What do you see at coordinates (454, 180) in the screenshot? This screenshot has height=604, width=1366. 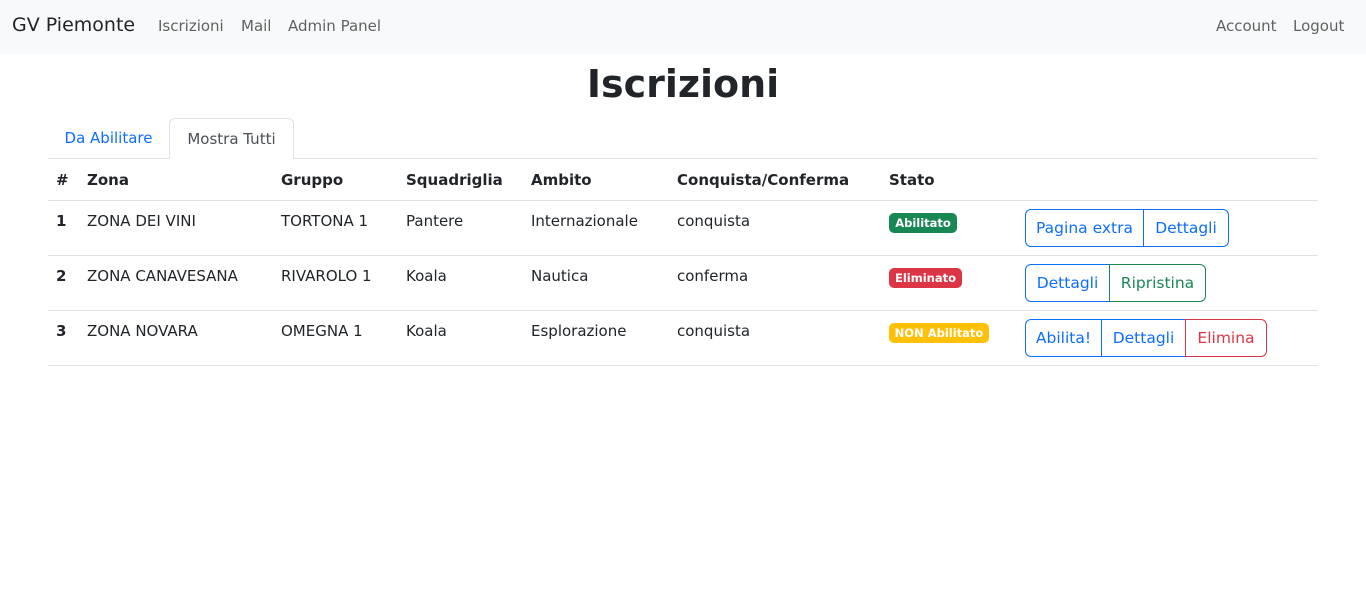 I see `header-squadriglia: Squadriglia` at bounding box center [454, 180].